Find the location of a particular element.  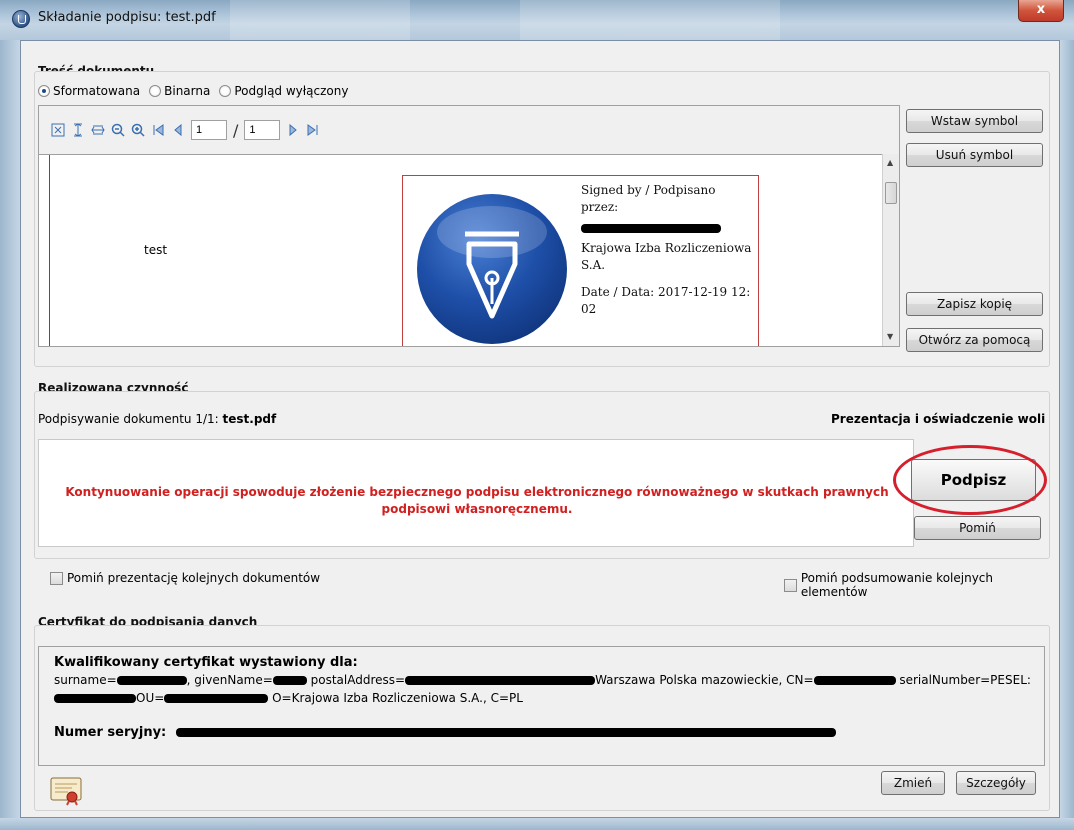

certificate-details-button: Szczegóły is located at coordinates (996, 783).